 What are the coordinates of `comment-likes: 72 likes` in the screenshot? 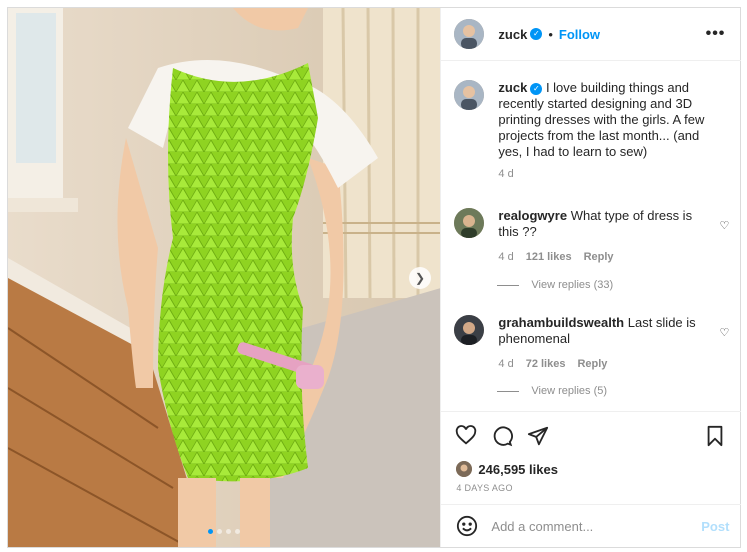 It's located at (546, 364).